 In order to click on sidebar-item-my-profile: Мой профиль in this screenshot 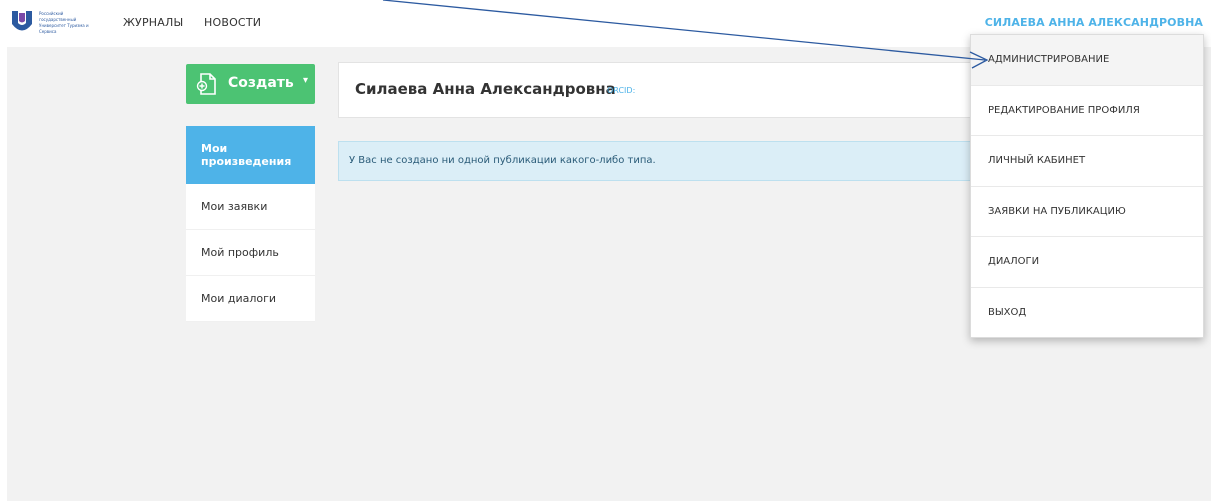, I will do `click(250, 253)`.